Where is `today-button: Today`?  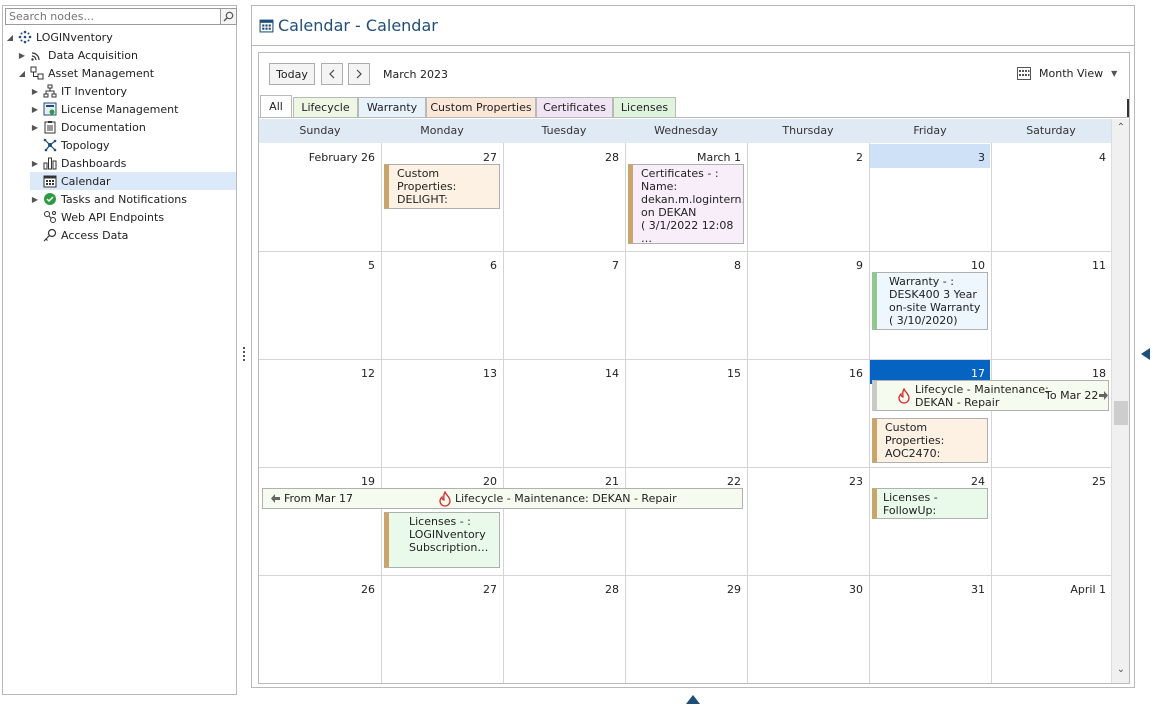
today-button: Today is located at coordinates (292, 74).